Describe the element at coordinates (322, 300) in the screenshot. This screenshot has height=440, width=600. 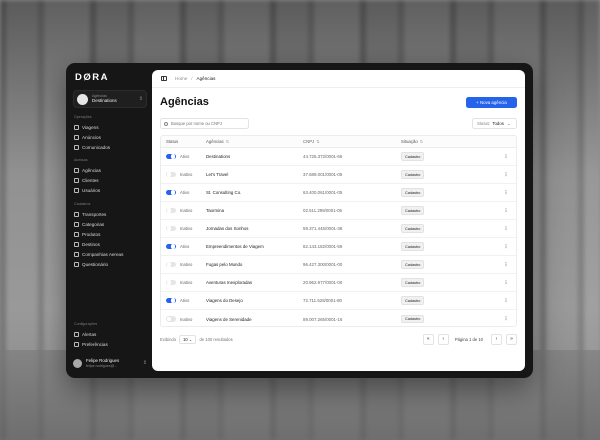
I see `agency-cnpj: 72.711.528/0001-80` at that location.